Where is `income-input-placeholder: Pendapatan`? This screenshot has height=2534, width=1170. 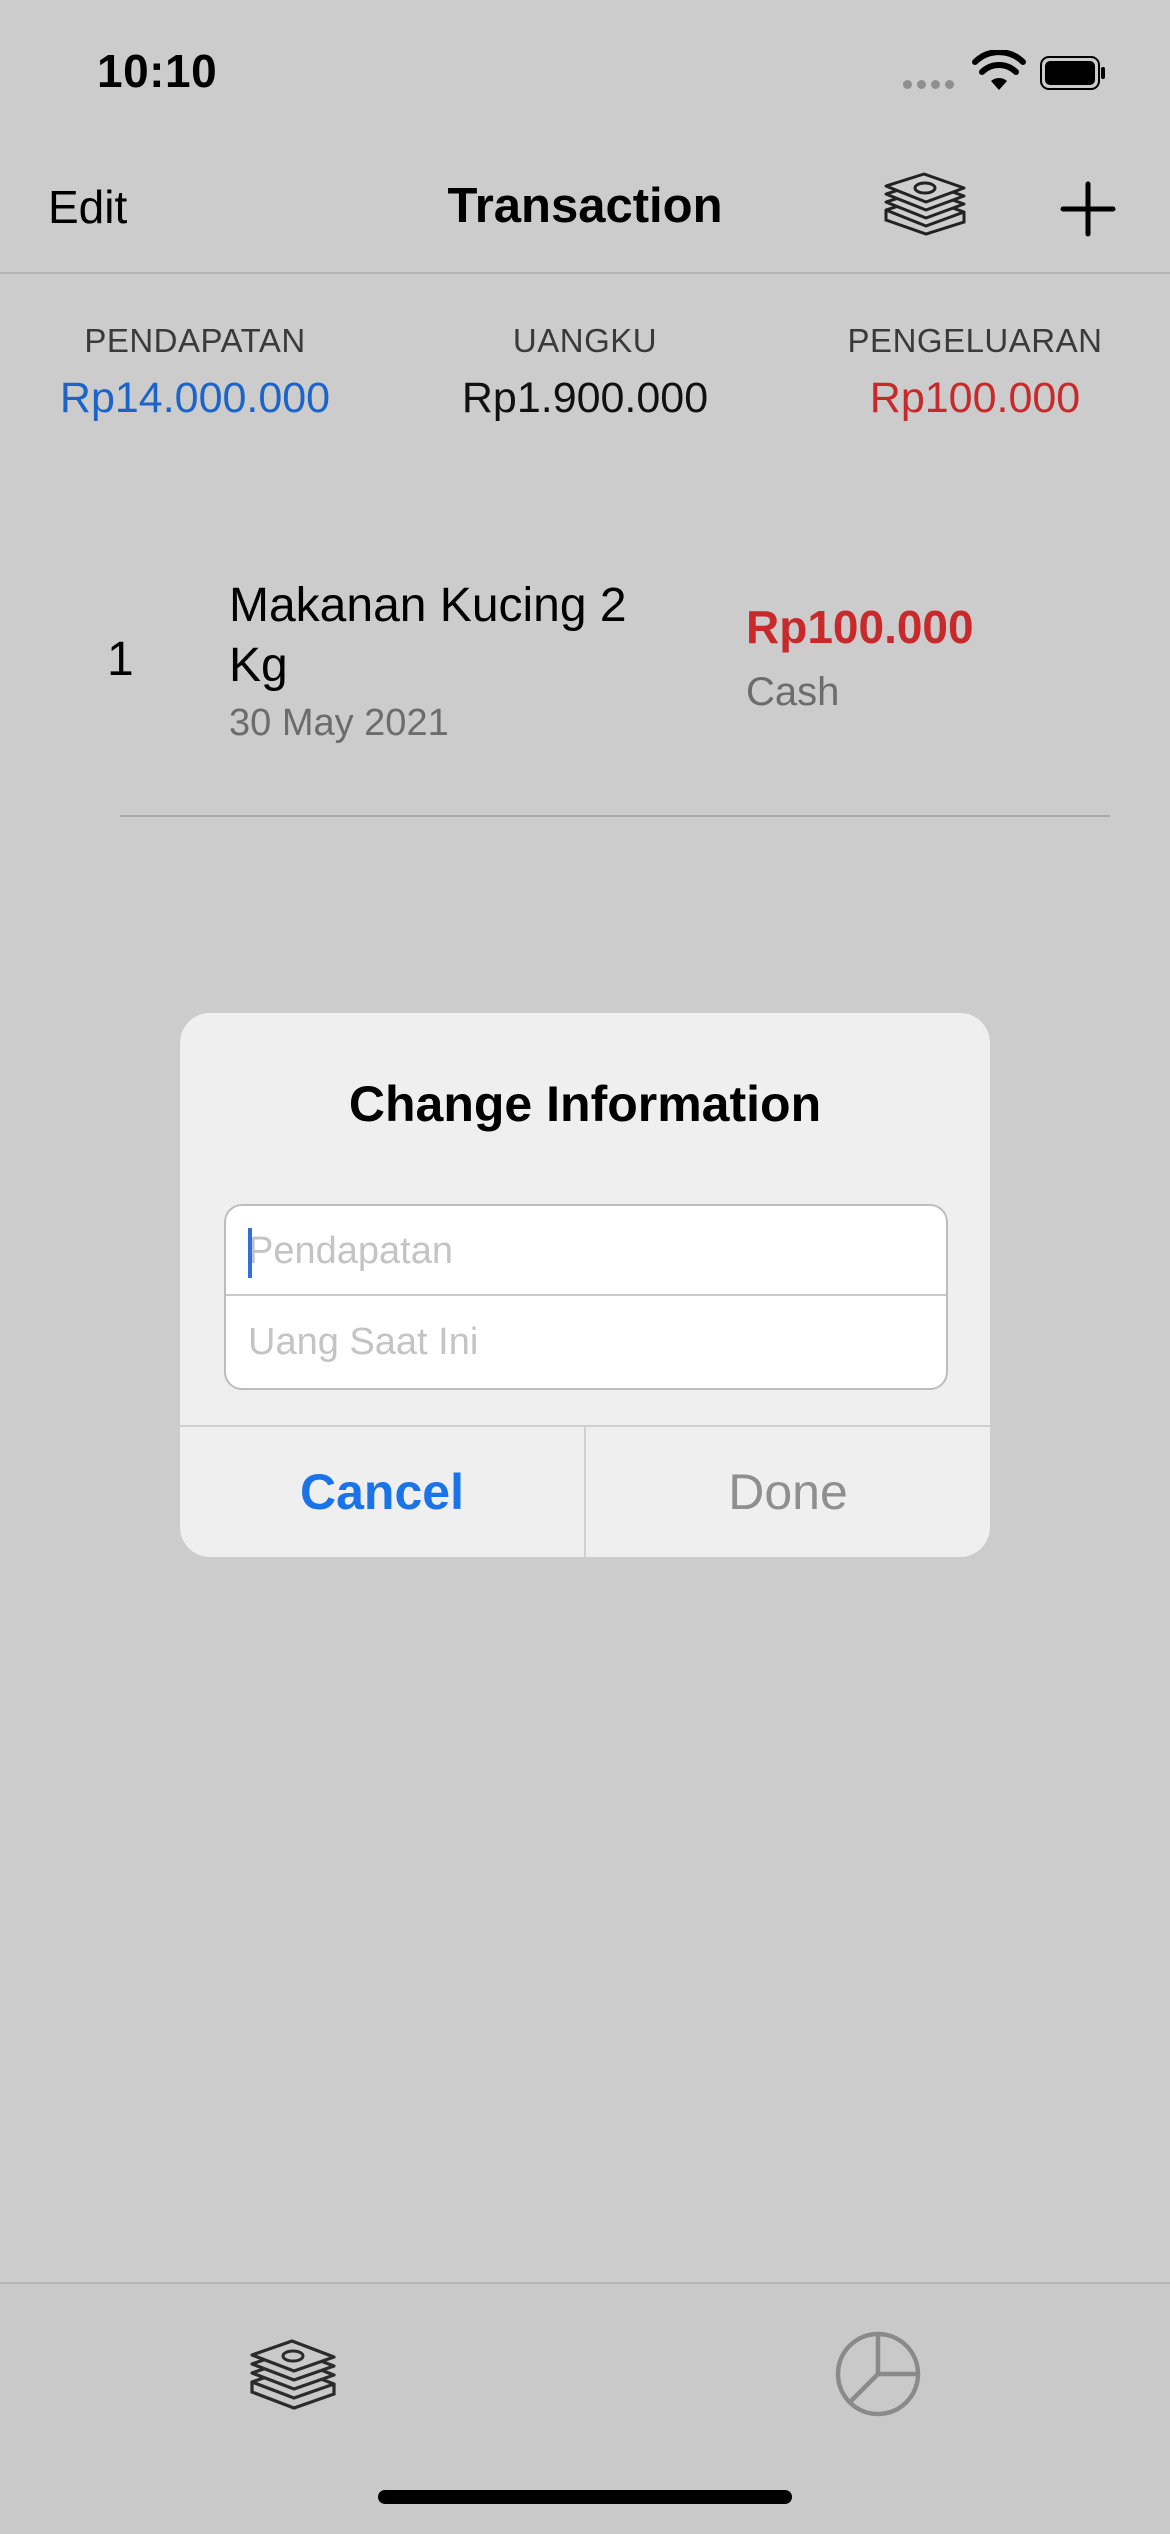 income-input-placeholder: Pendapatan is located at coordinates (350, 1251).